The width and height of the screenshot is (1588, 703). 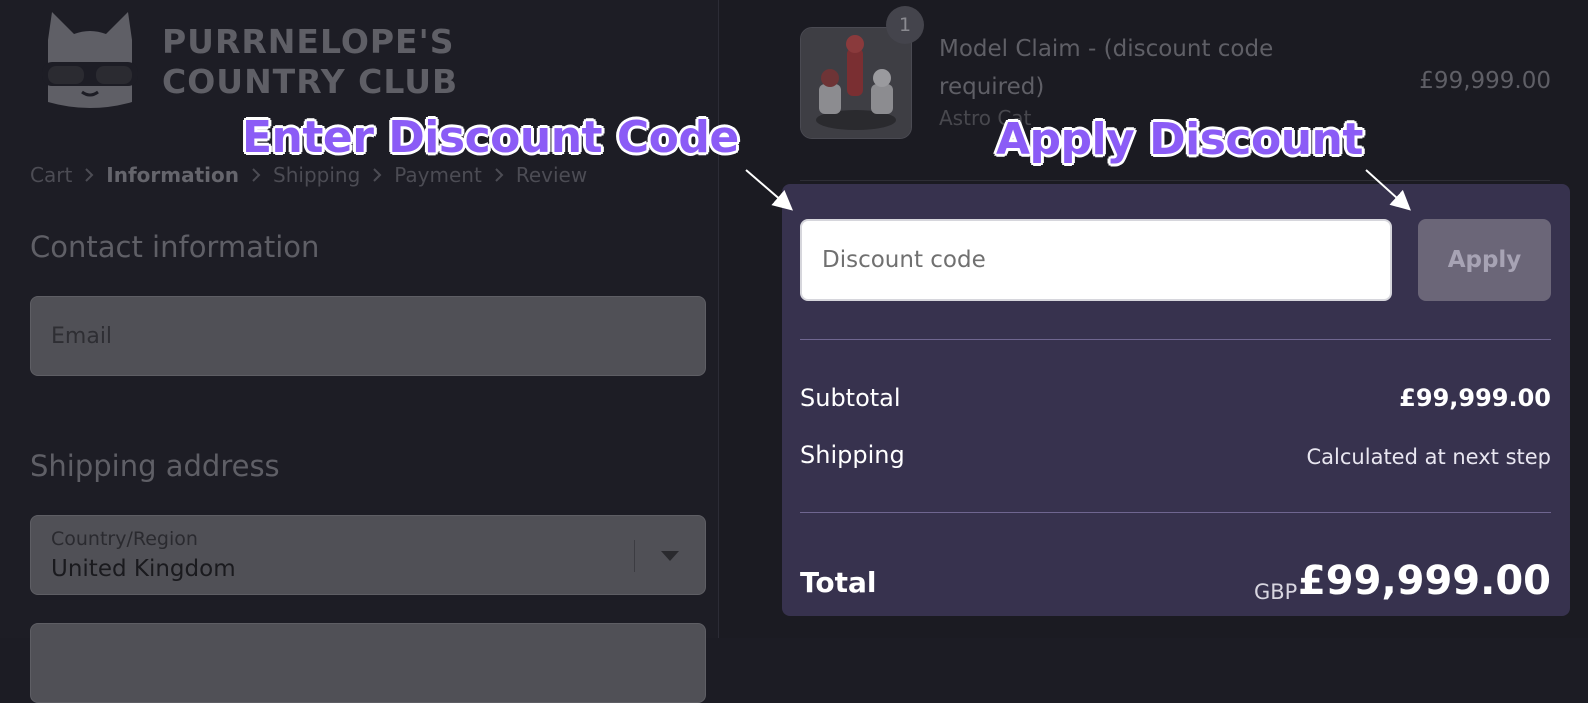 I want to click on breadcrumb: Cart Information Shipping Payment Review, so click(x=308, y=175).